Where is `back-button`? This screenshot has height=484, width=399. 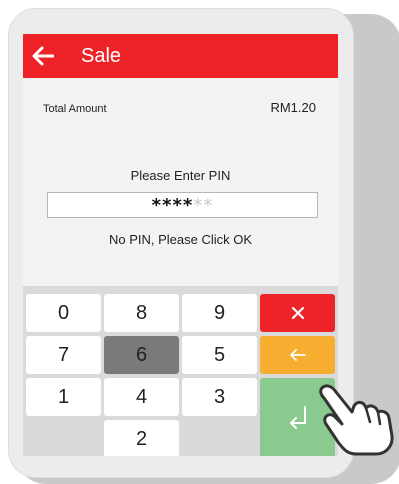
back-button is located at coordinates (43, 56).